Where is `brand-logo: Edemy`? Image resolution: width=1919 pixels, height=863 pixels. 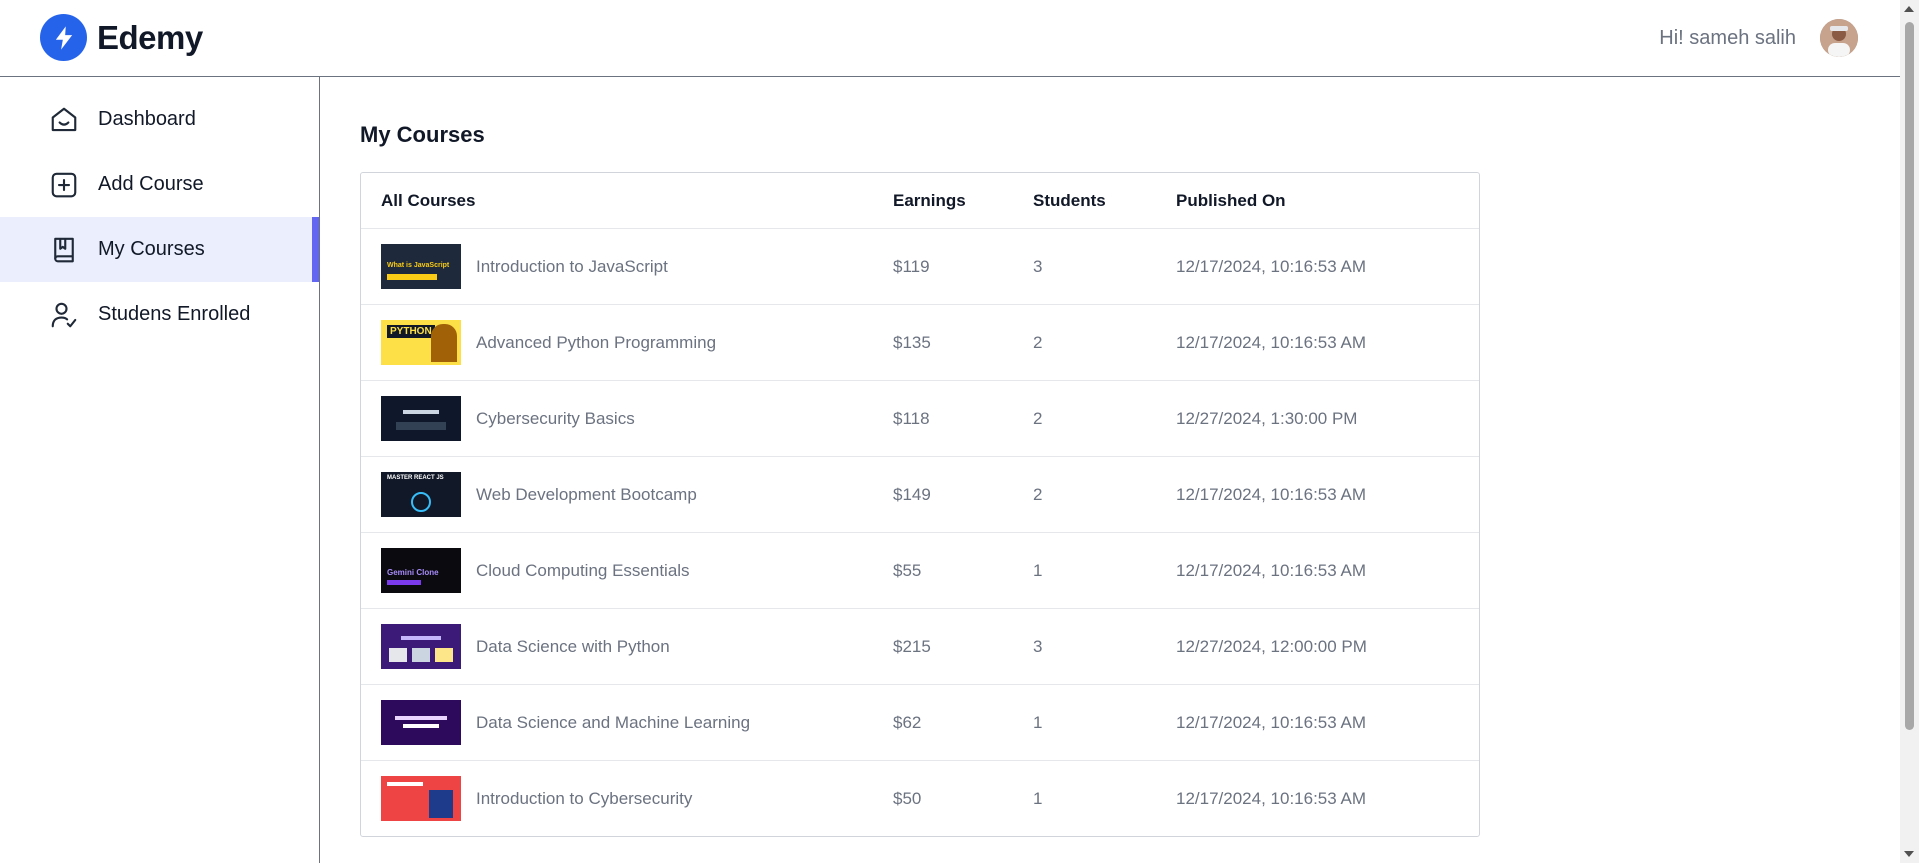
brand-logo: Edemy is located at coordinates (121, 37).